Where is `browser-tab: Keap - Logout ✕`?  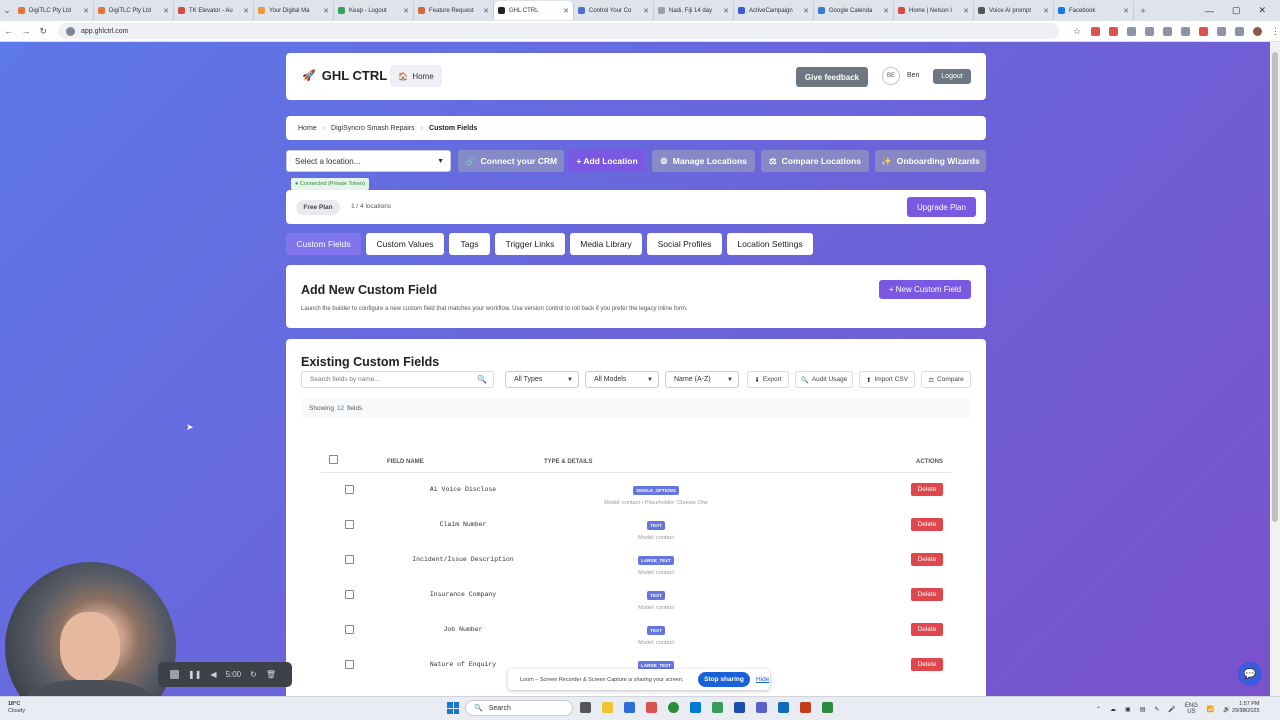 browser-tab: Keap - Logout ✕ is located at coordinates (374, 10).